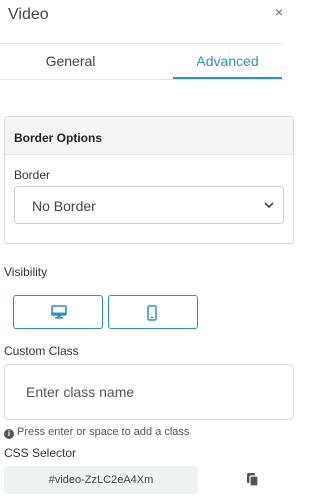  Describe the element at coordinates (26, 272) in the screenshot. I see `visibility-label: Visibility` at that location.